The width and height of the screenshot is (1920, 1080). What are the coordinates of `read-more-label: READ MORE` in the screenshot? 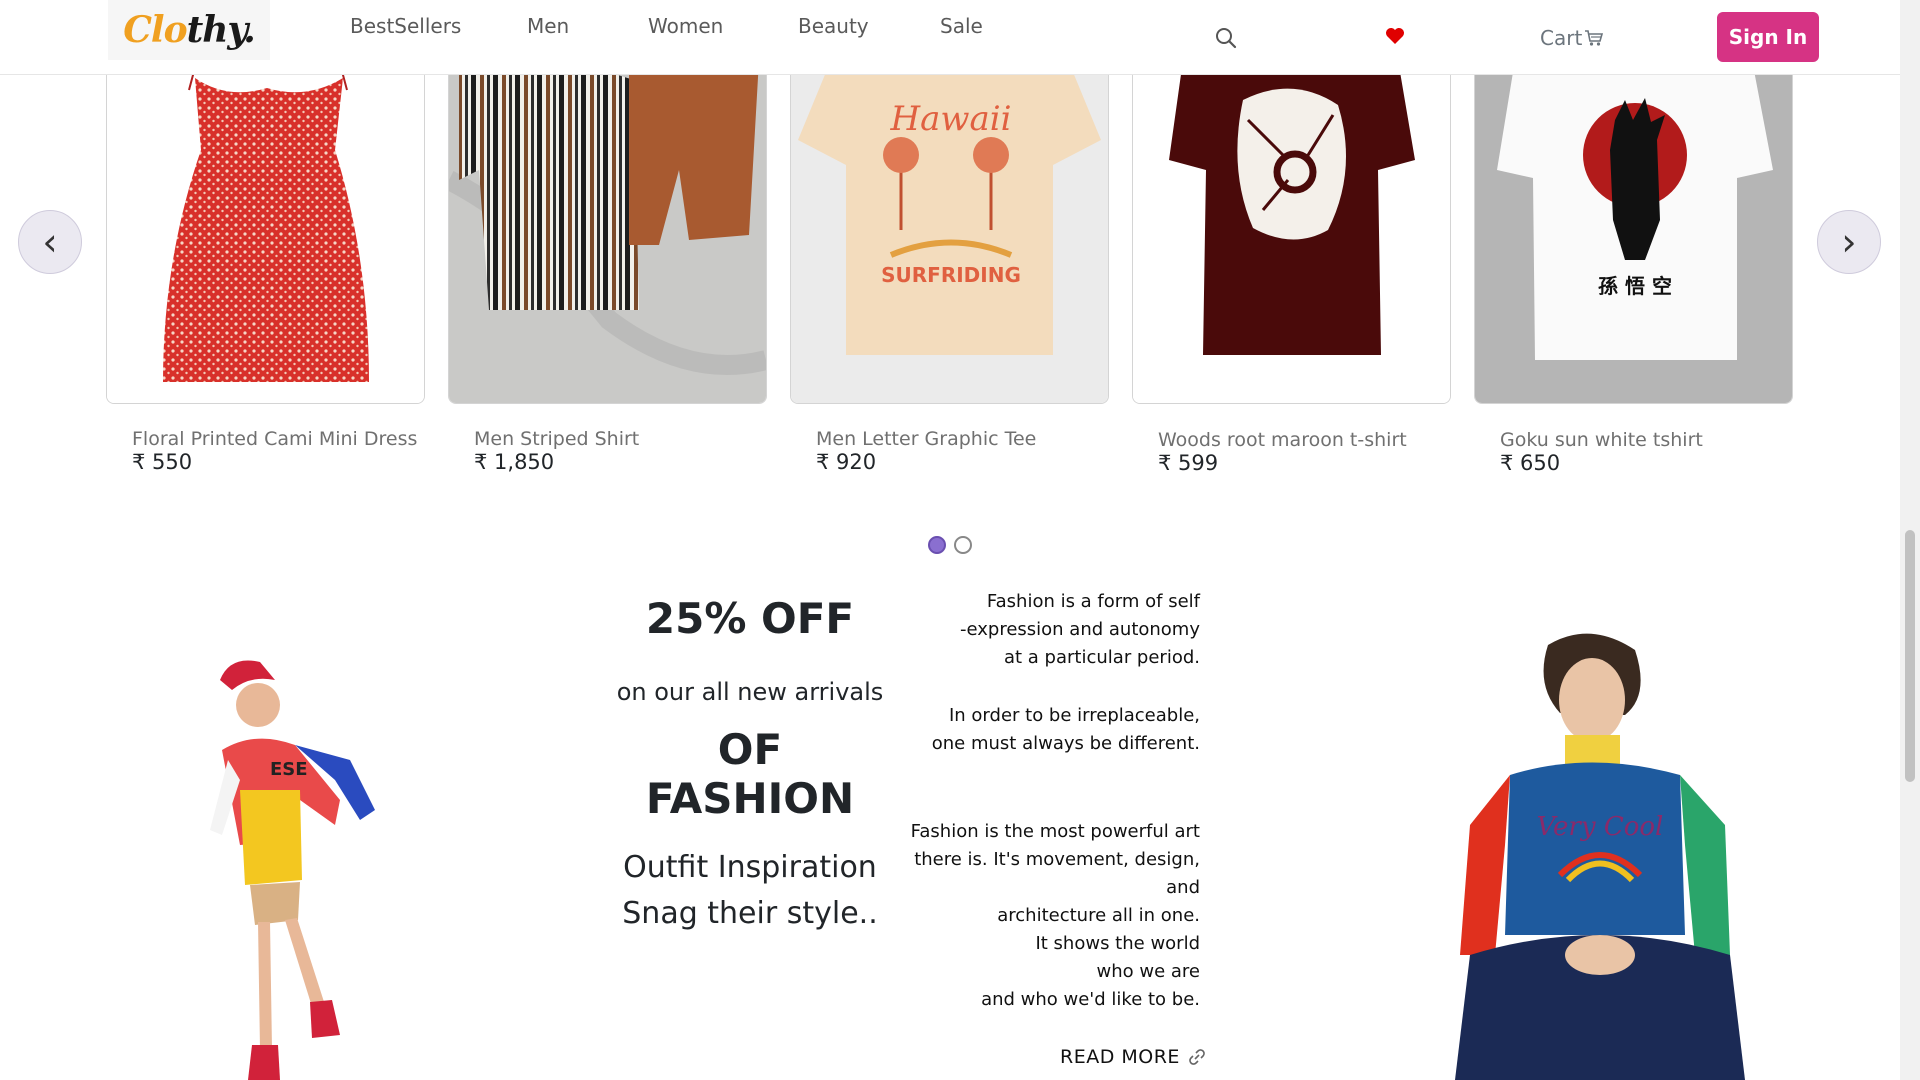 It's located at (1120, 1057).